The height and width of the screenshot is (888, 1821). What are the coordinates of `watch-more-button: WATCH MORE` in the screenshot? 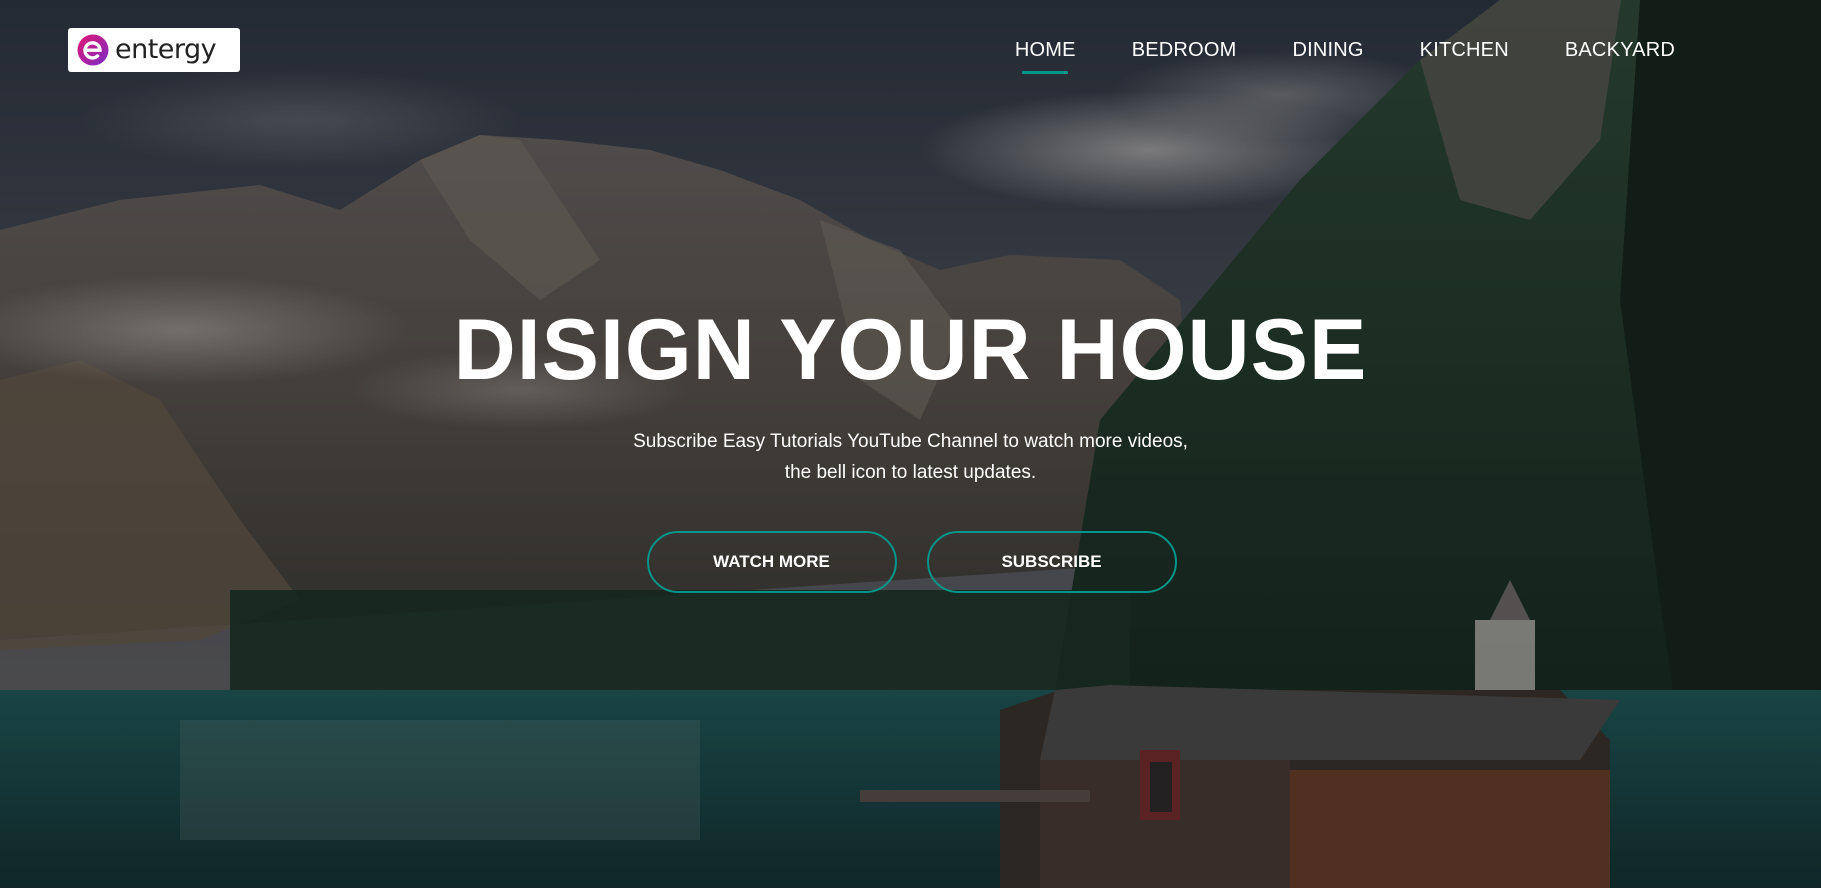 It's located at (771, 562).